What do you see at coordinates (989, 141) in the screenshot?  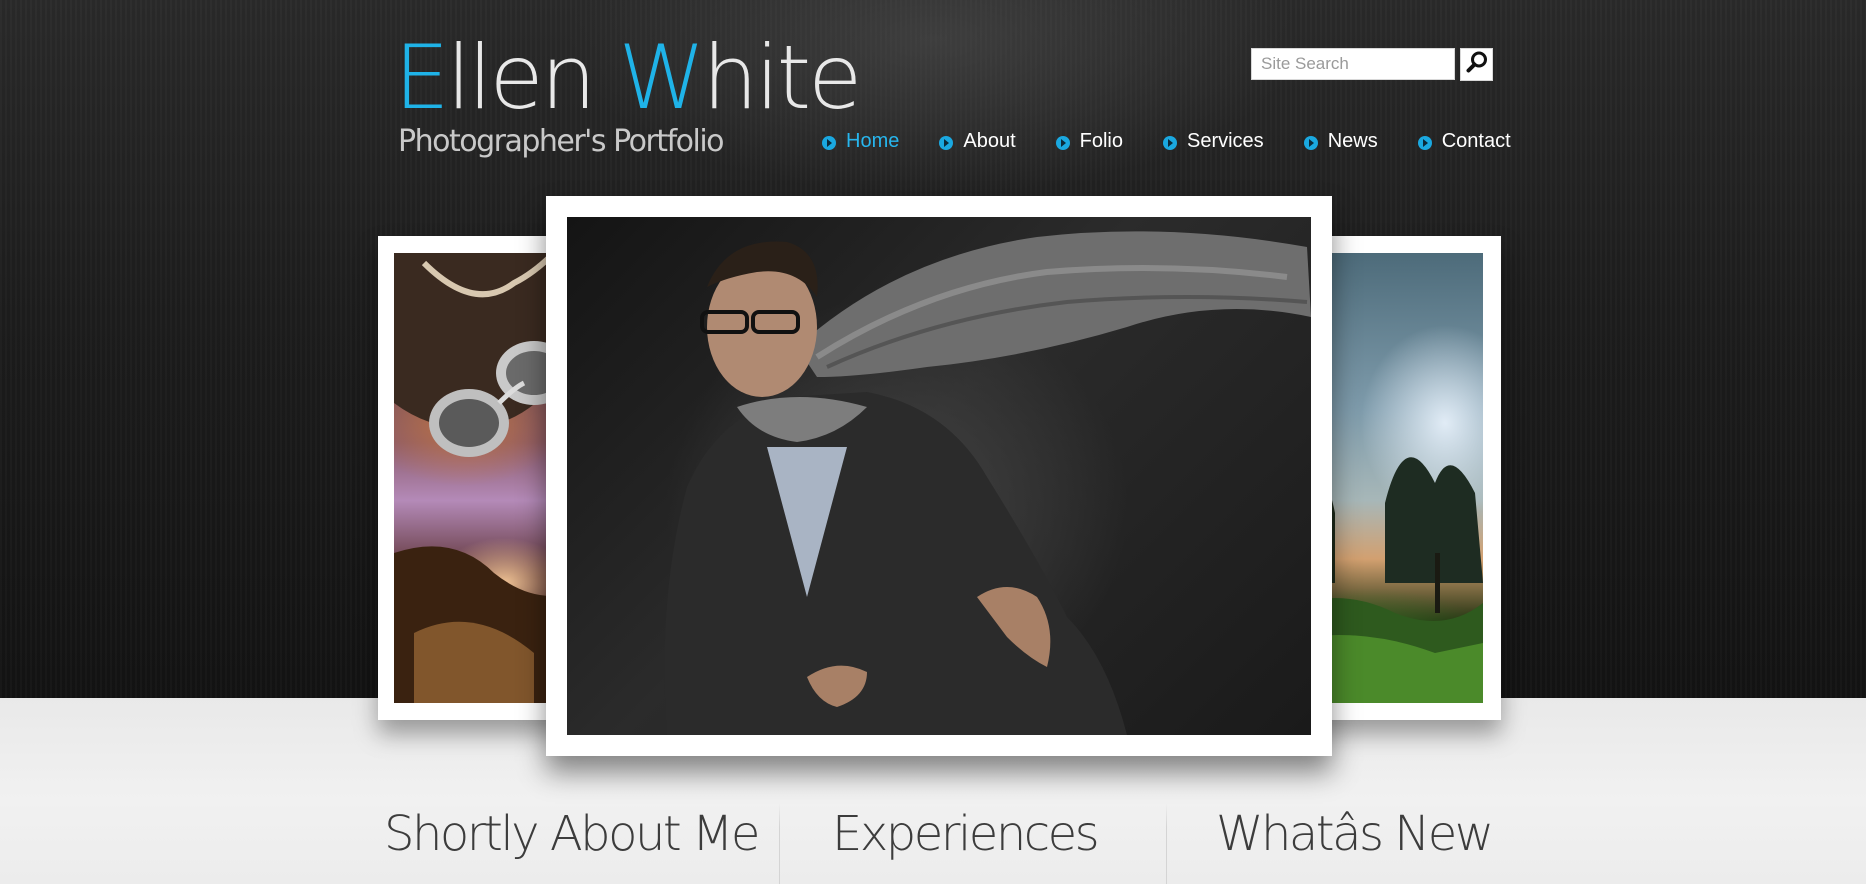 I see `nav-label: About` at bounding box center [989, 141].